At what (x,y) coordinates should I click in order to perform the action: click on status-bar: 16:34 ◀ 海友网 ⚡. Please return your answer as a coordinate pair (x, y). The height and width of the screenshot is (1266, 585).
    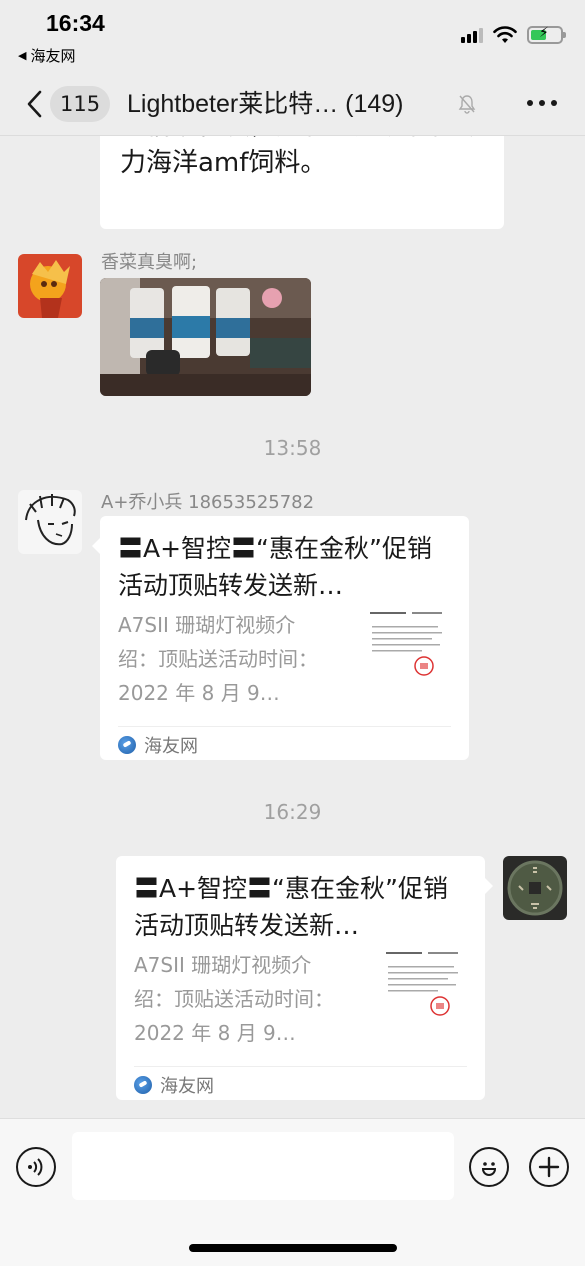
    Looking at the image, I should click on (292, 36).